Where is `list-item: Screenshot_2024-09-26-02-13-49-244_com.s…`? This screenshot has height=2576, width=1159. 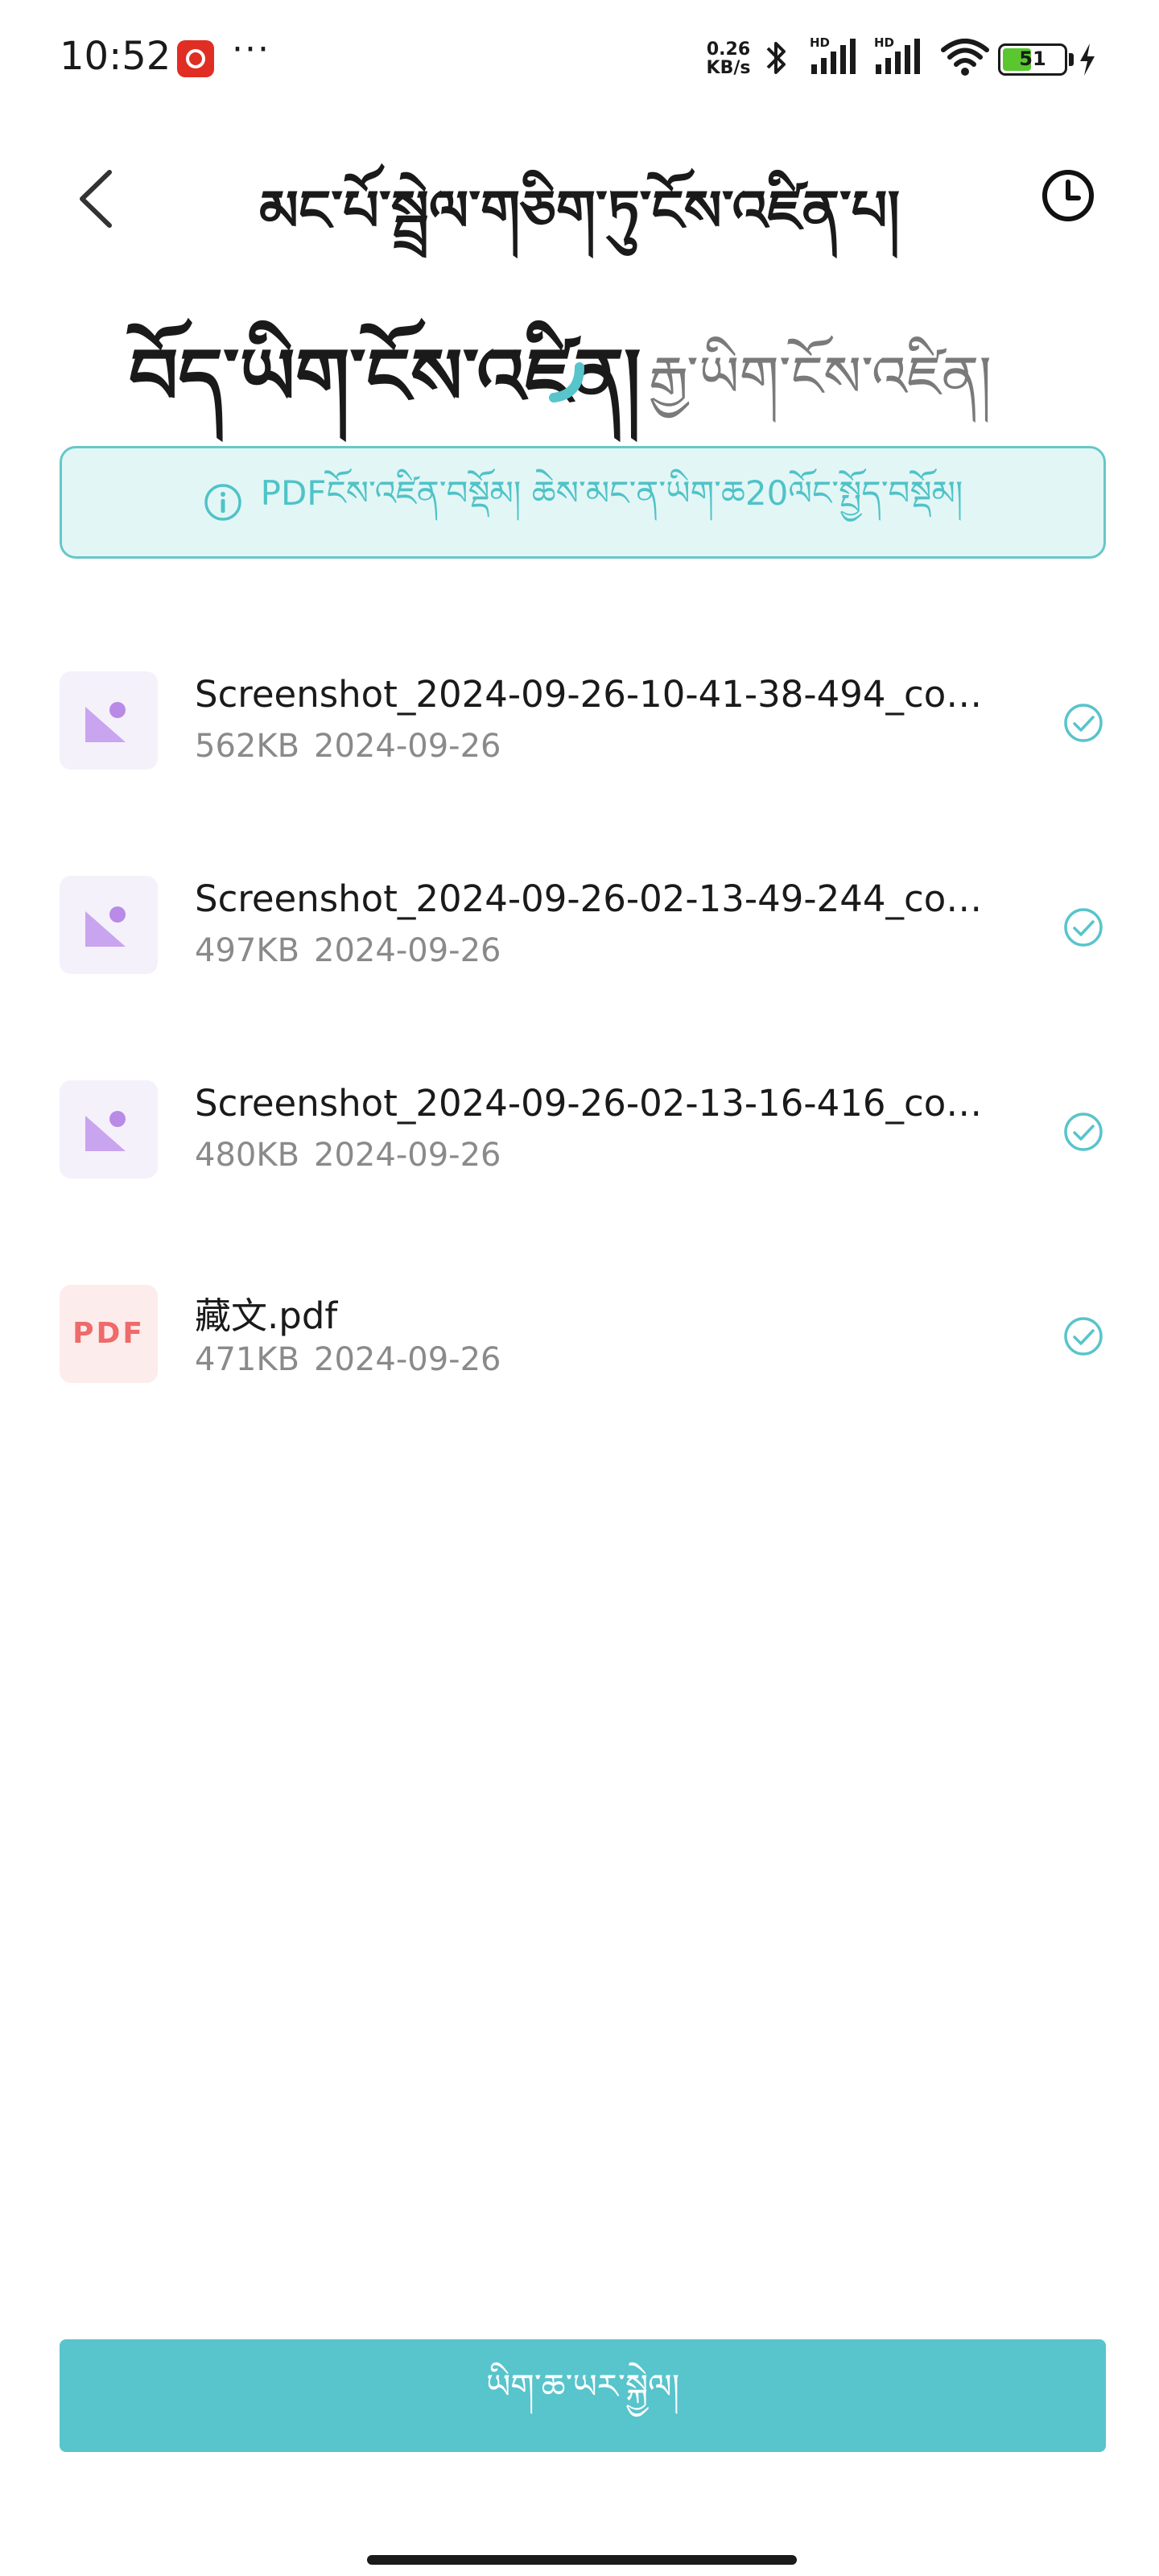 list-item: Screenshot_2024-09-26-02-13-49-244_com.s… is located at coordinates (579, 934).